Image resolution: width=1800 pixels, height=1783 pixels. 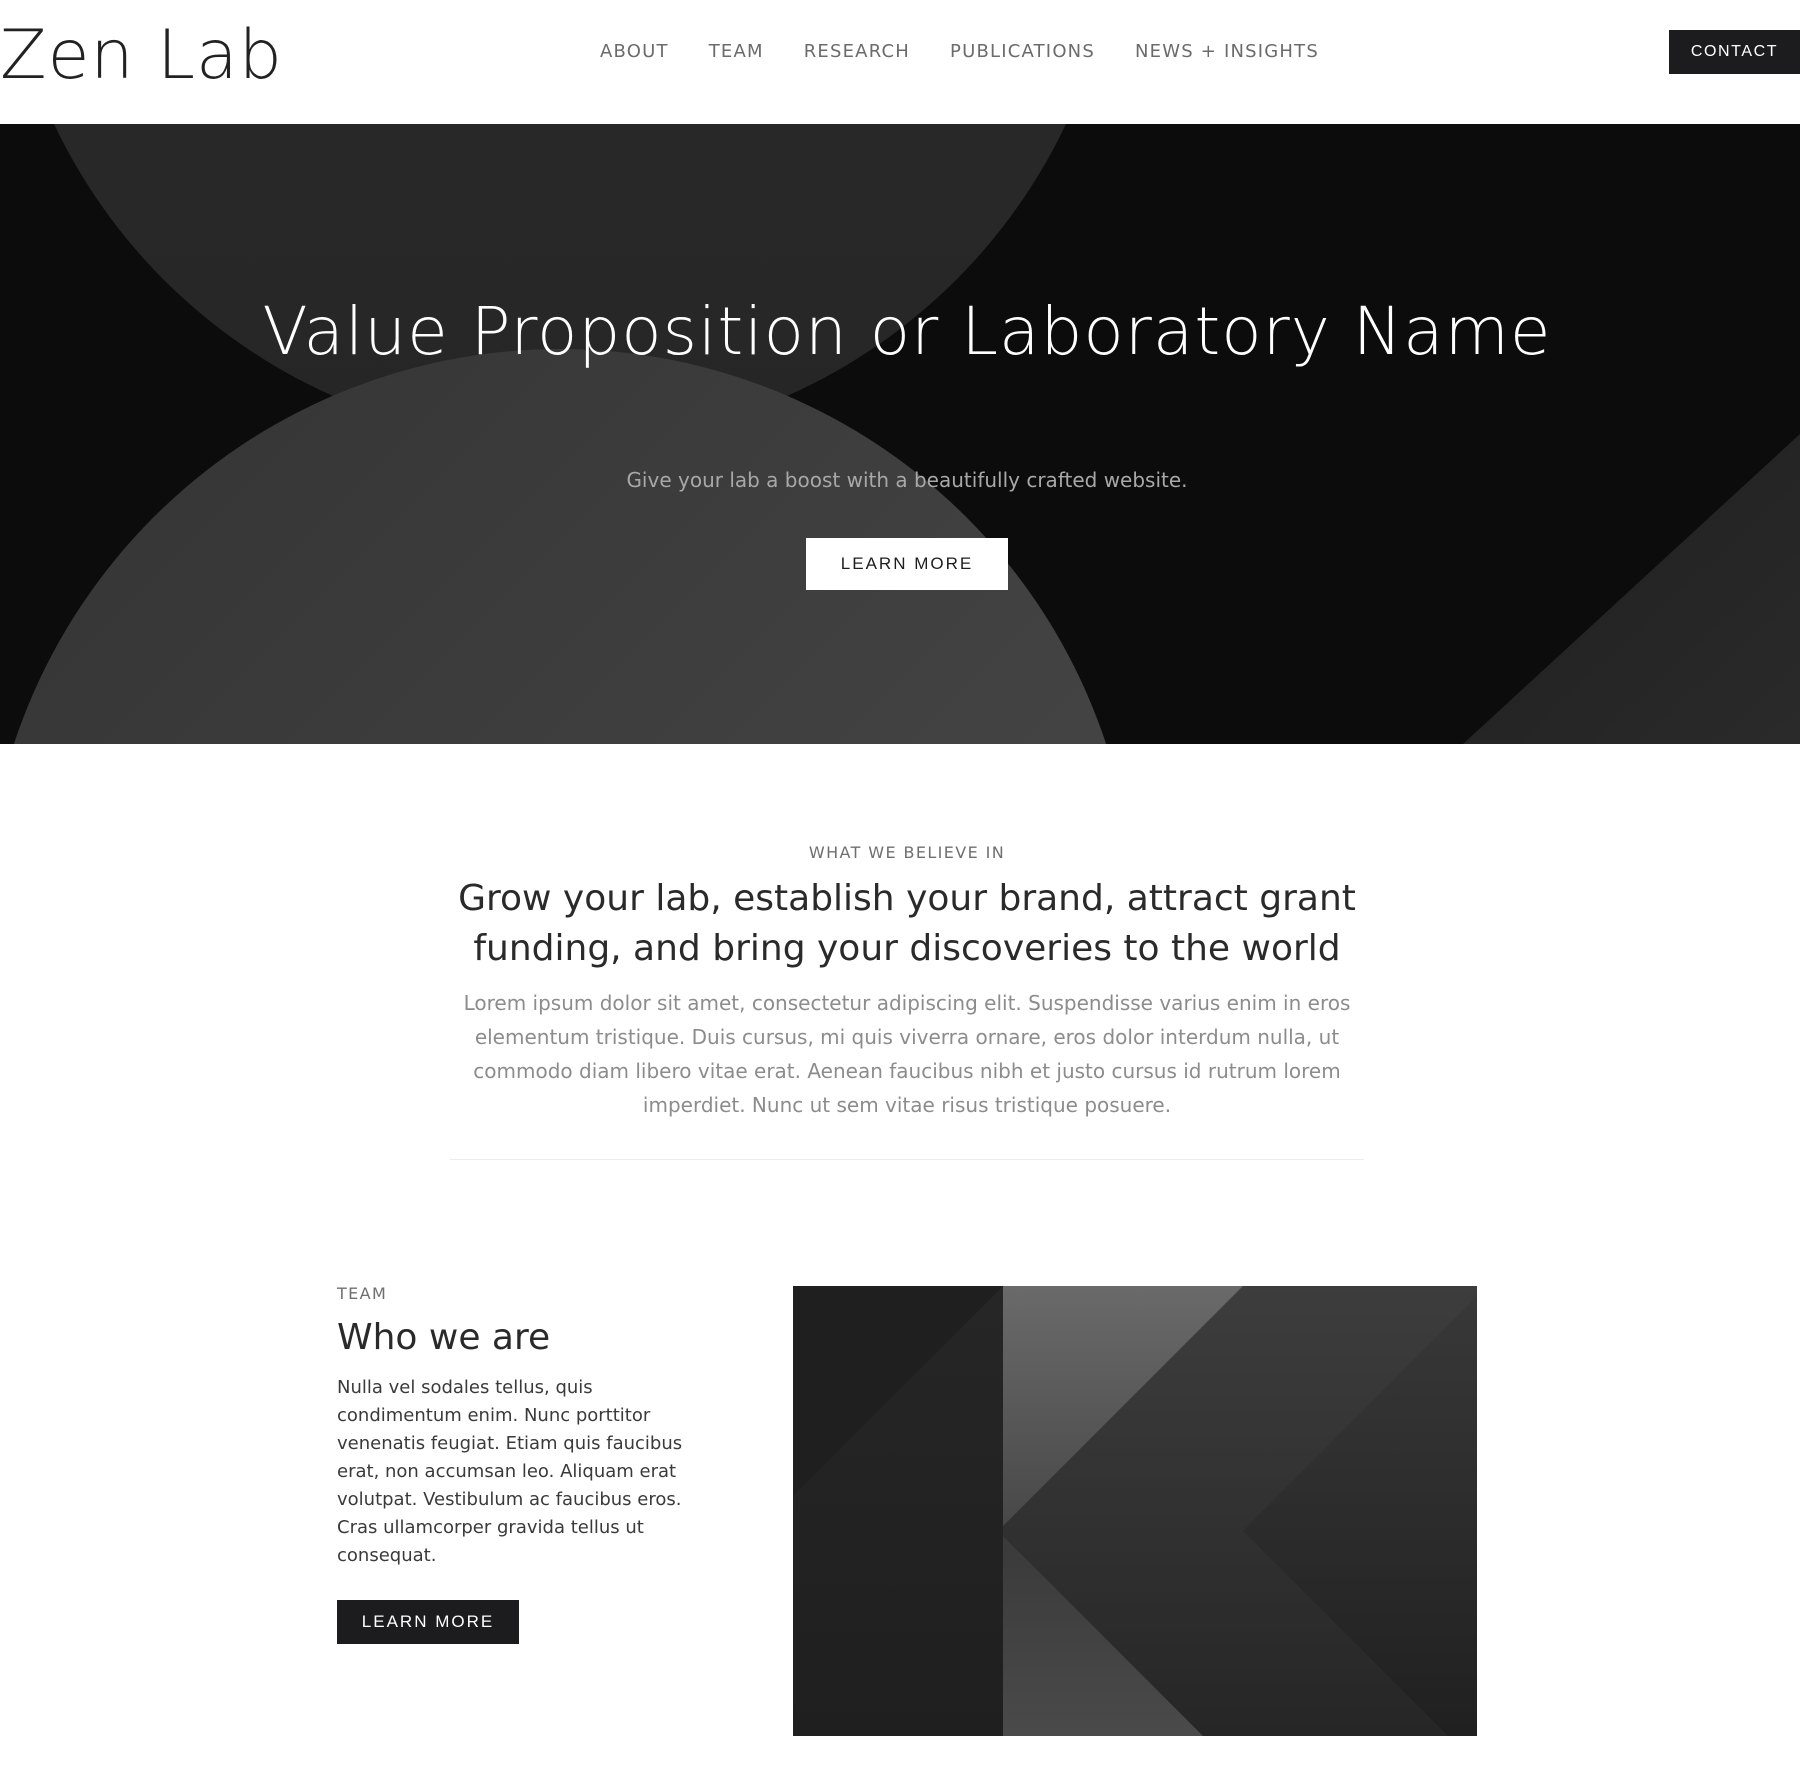 I want to click on nav-link-team: TEAM, so click(x=736, y=52).